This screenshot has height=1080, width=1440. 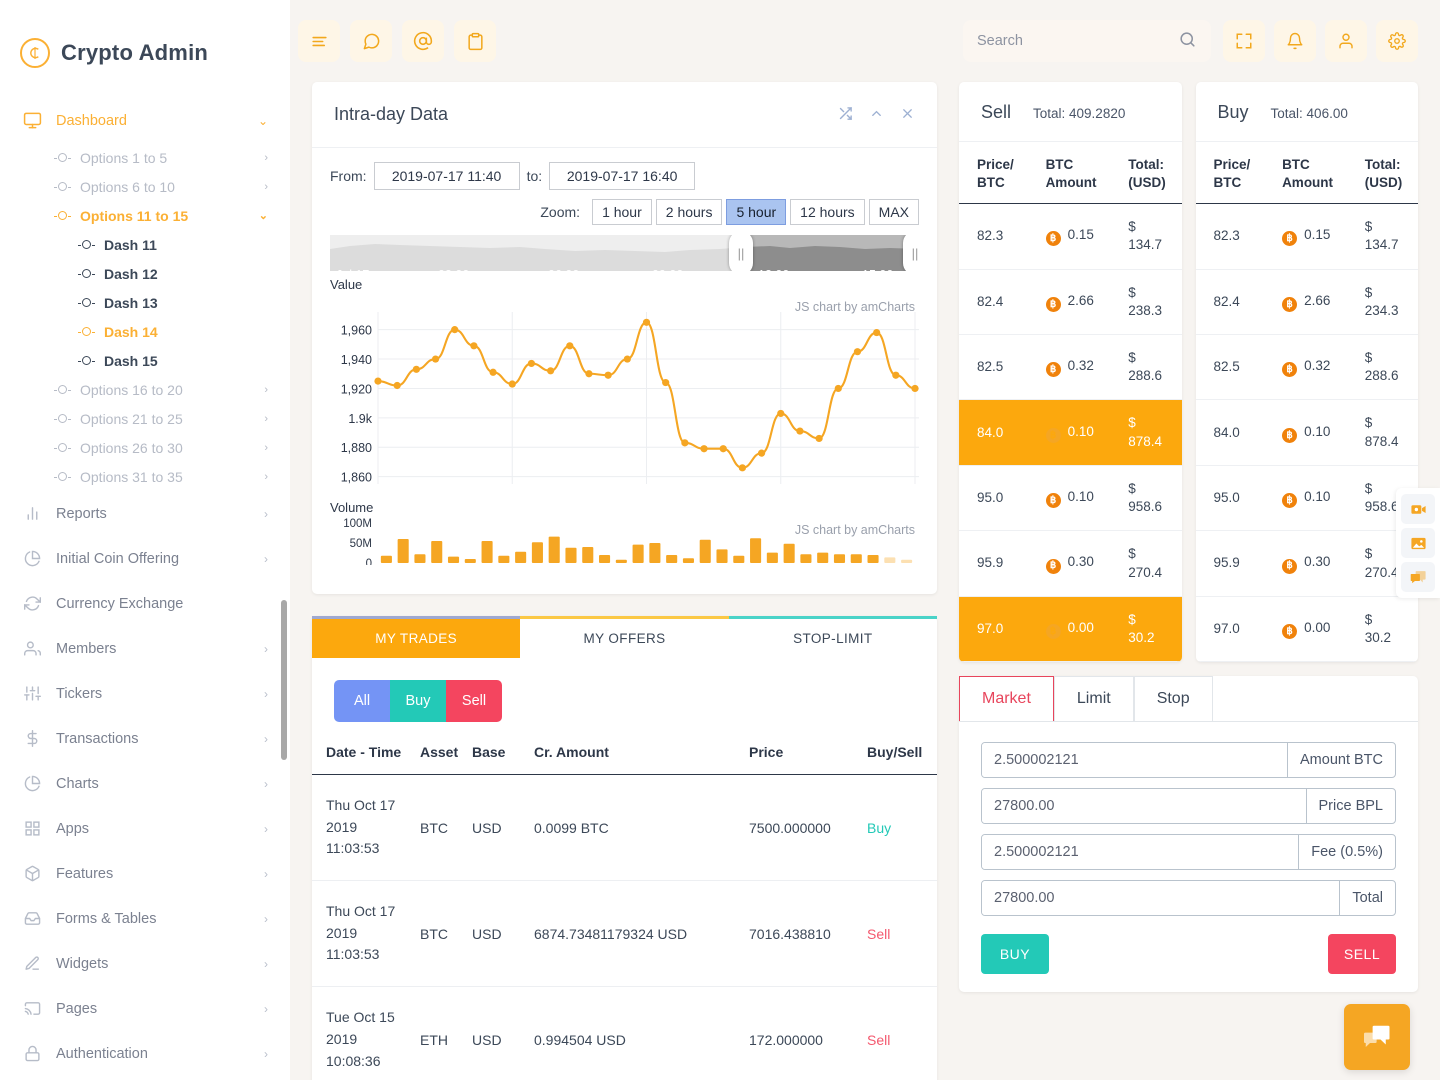 What do you see at coordinates (145, 42) in the screenshot?
I see `brand: Crypto Admin` at bounding box center [145, 42].